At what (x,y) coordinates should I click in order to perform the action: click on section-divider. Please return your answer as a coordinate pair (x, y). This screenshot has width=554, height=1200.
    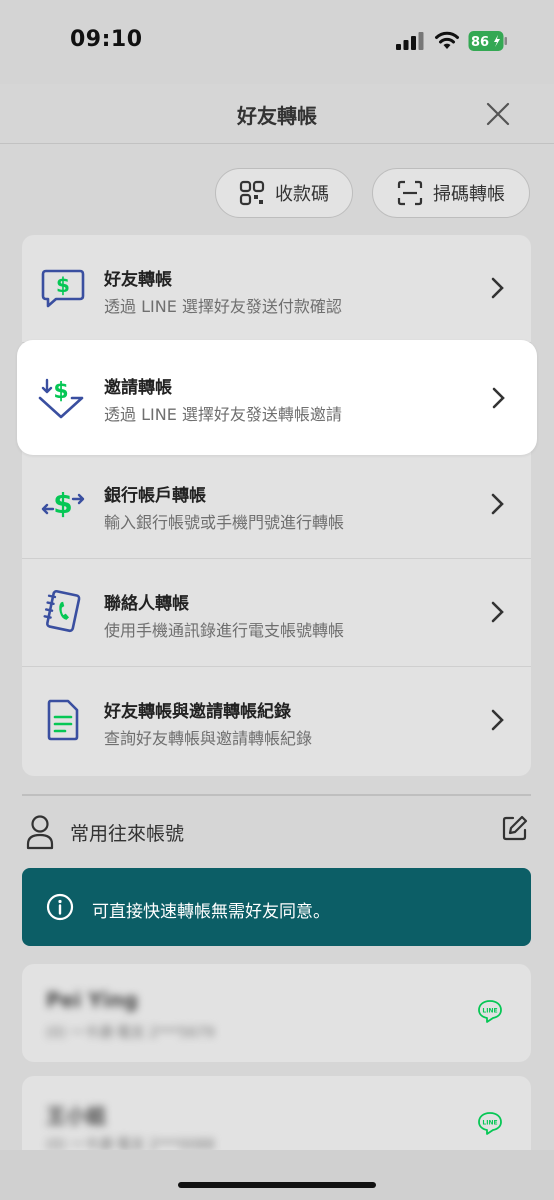
    Looking at the image, I should click on (276, 795).